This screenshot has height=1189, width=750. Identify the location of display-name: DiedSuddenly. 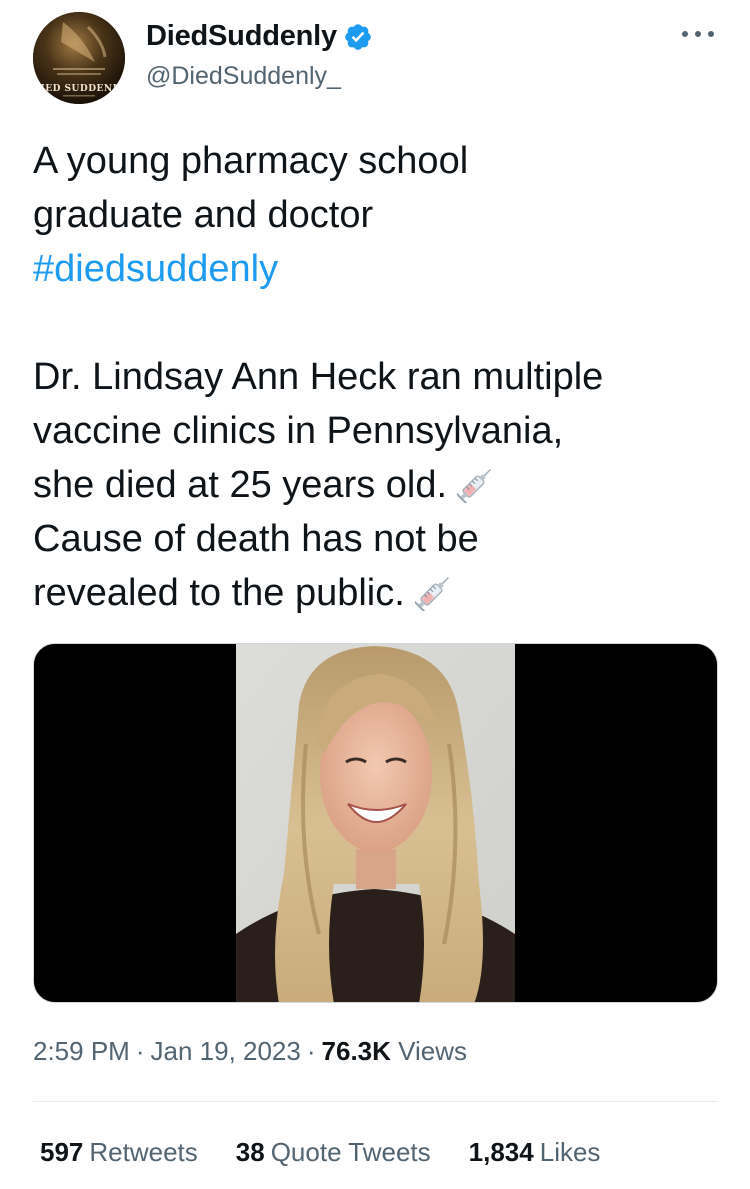
(241, 36).